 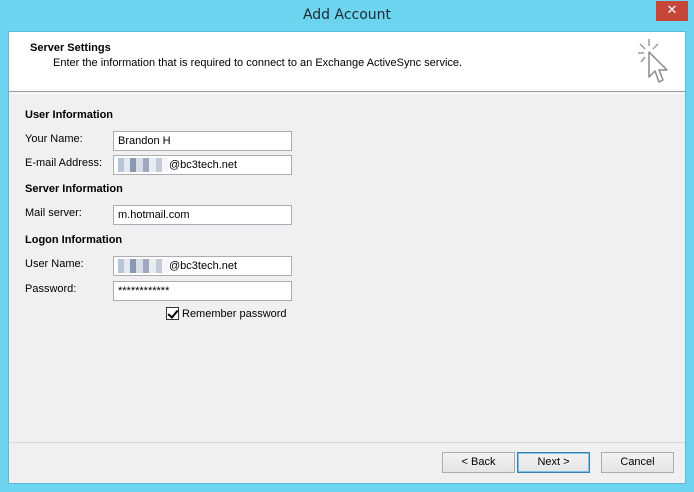 I want to click on password-label: Password:, so click(x=51, y=289).